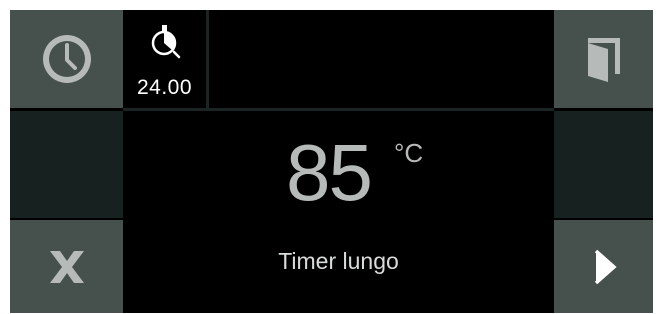 The height and width of the screenshot is (314, 660). What do you see at coordinates (164, 87) in the screenshot?
I see `timer-value: 24.00` at bounding box center [164, 87].